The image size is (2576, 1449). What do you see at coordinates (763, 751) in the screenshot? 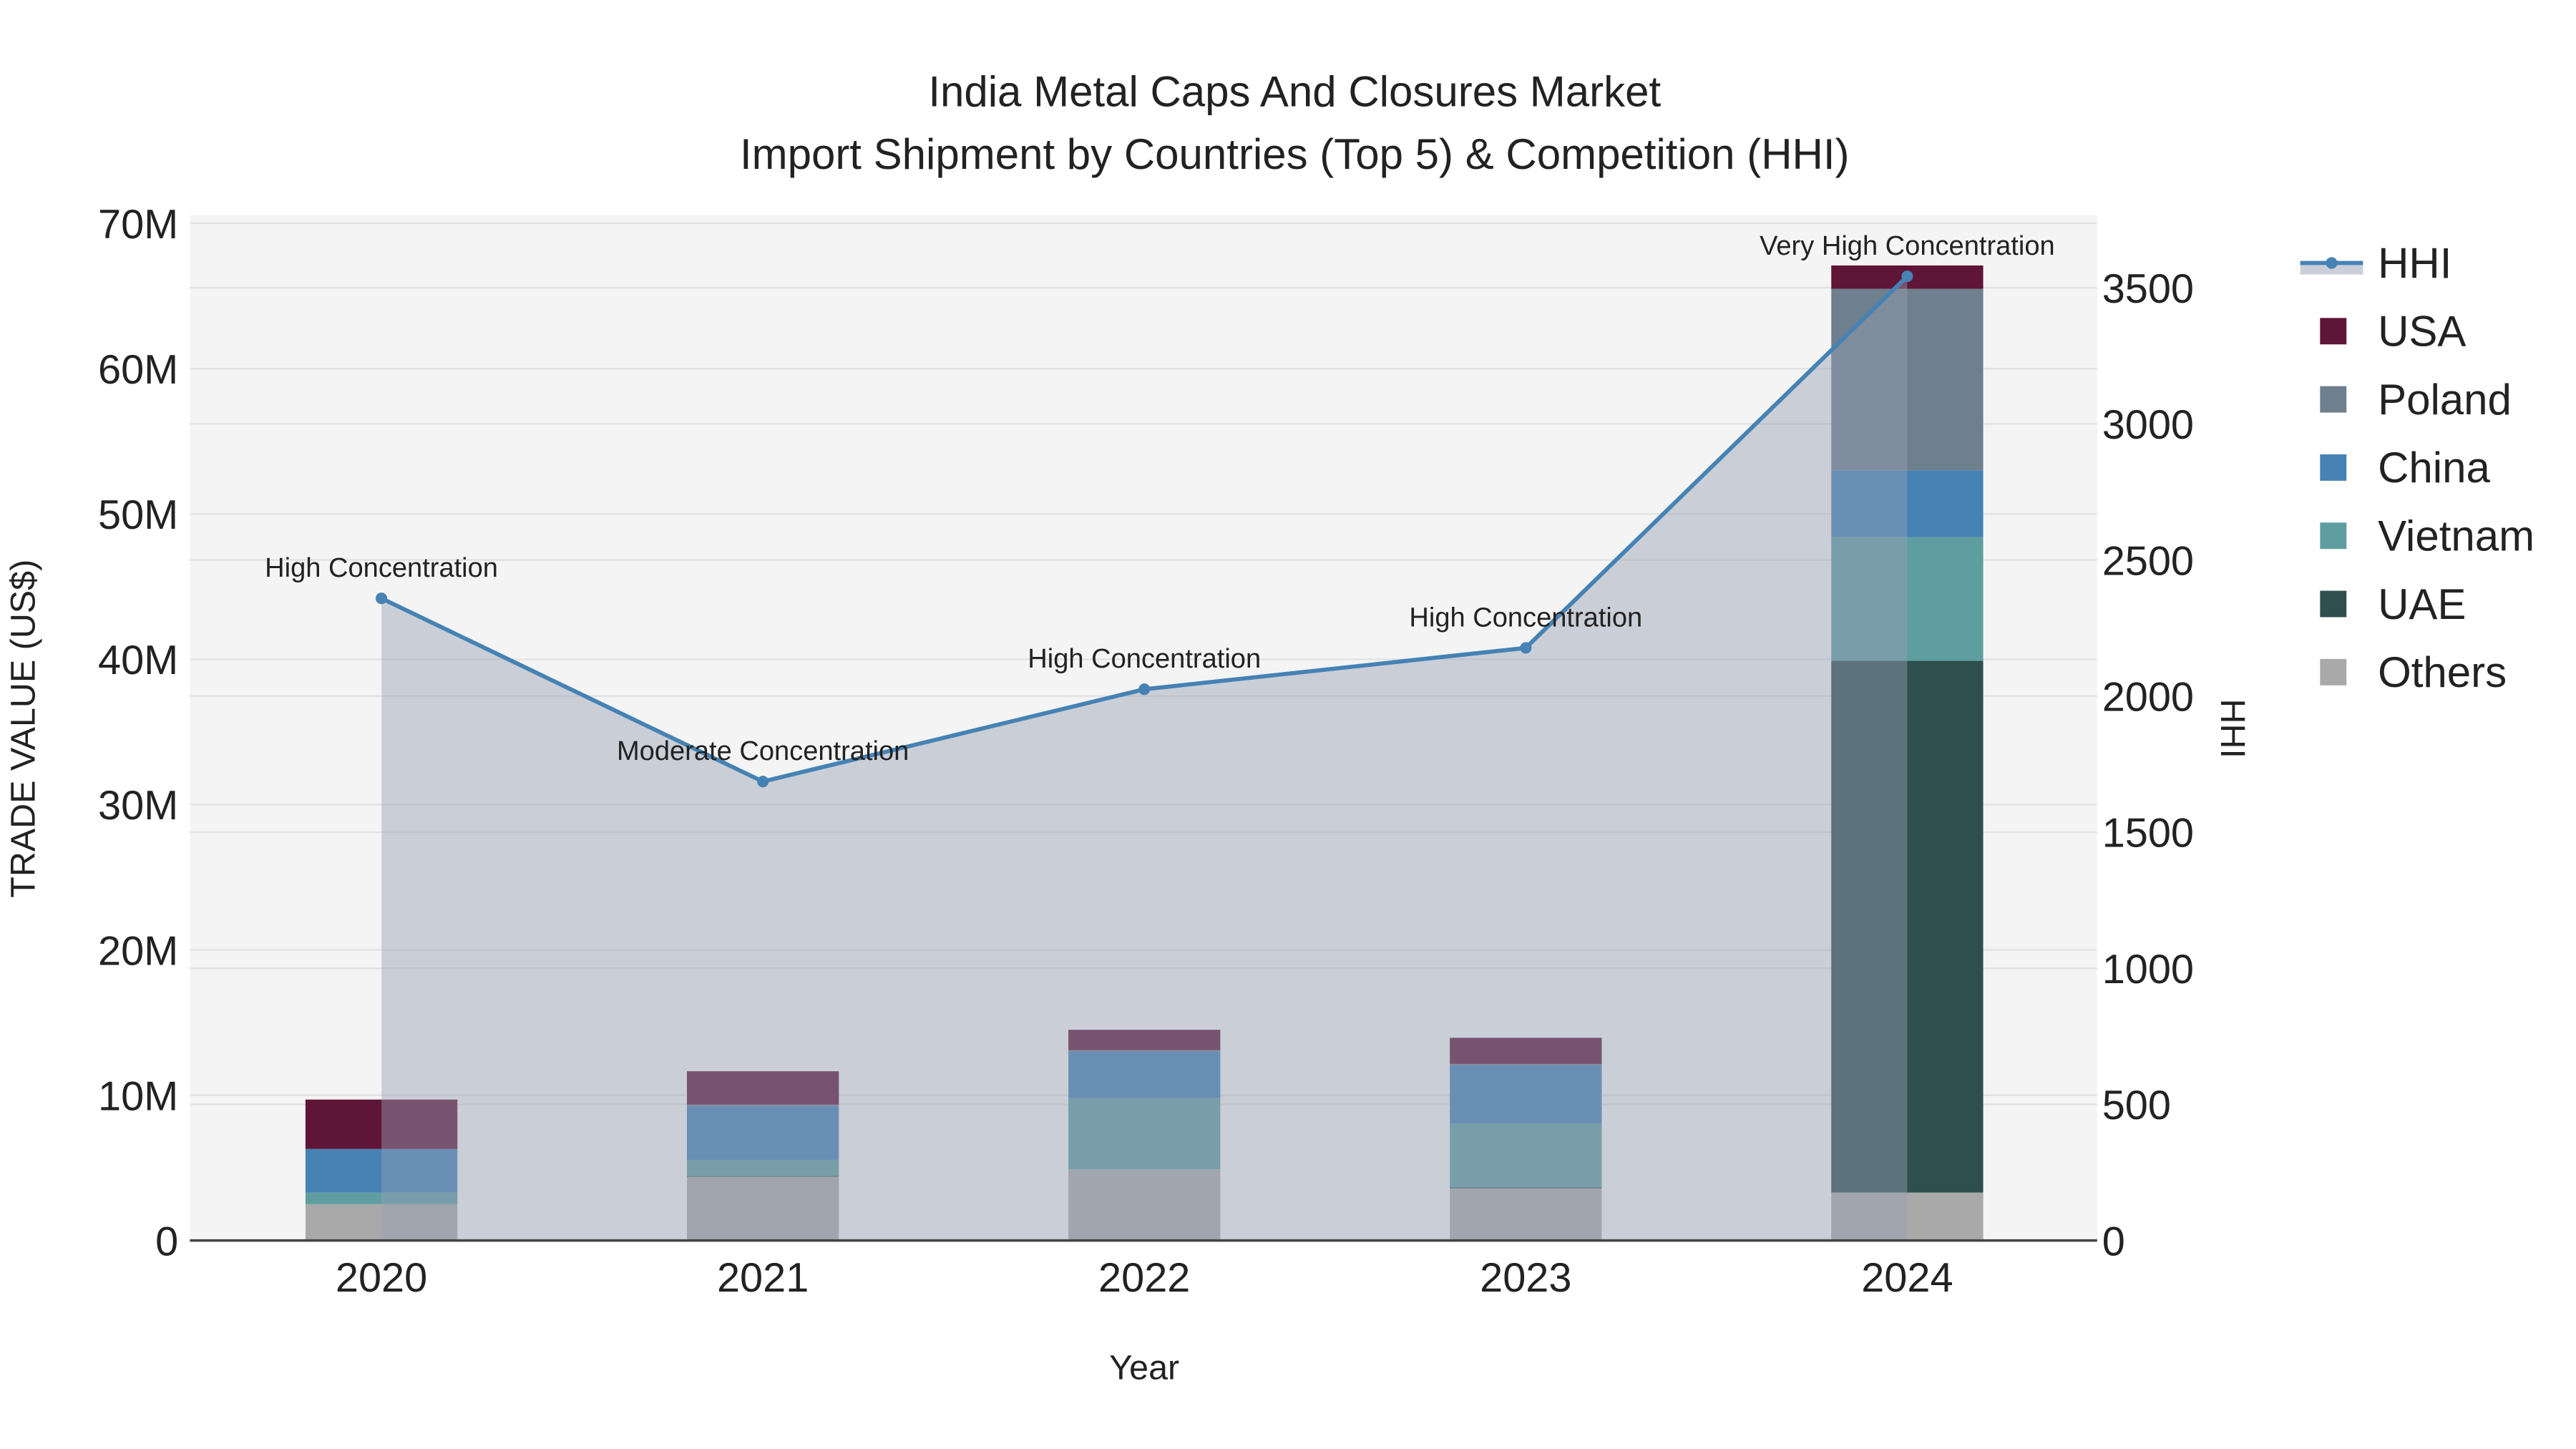
I see `hhi-annotation: Moderate Concentration` at bounding box center [763, 751].